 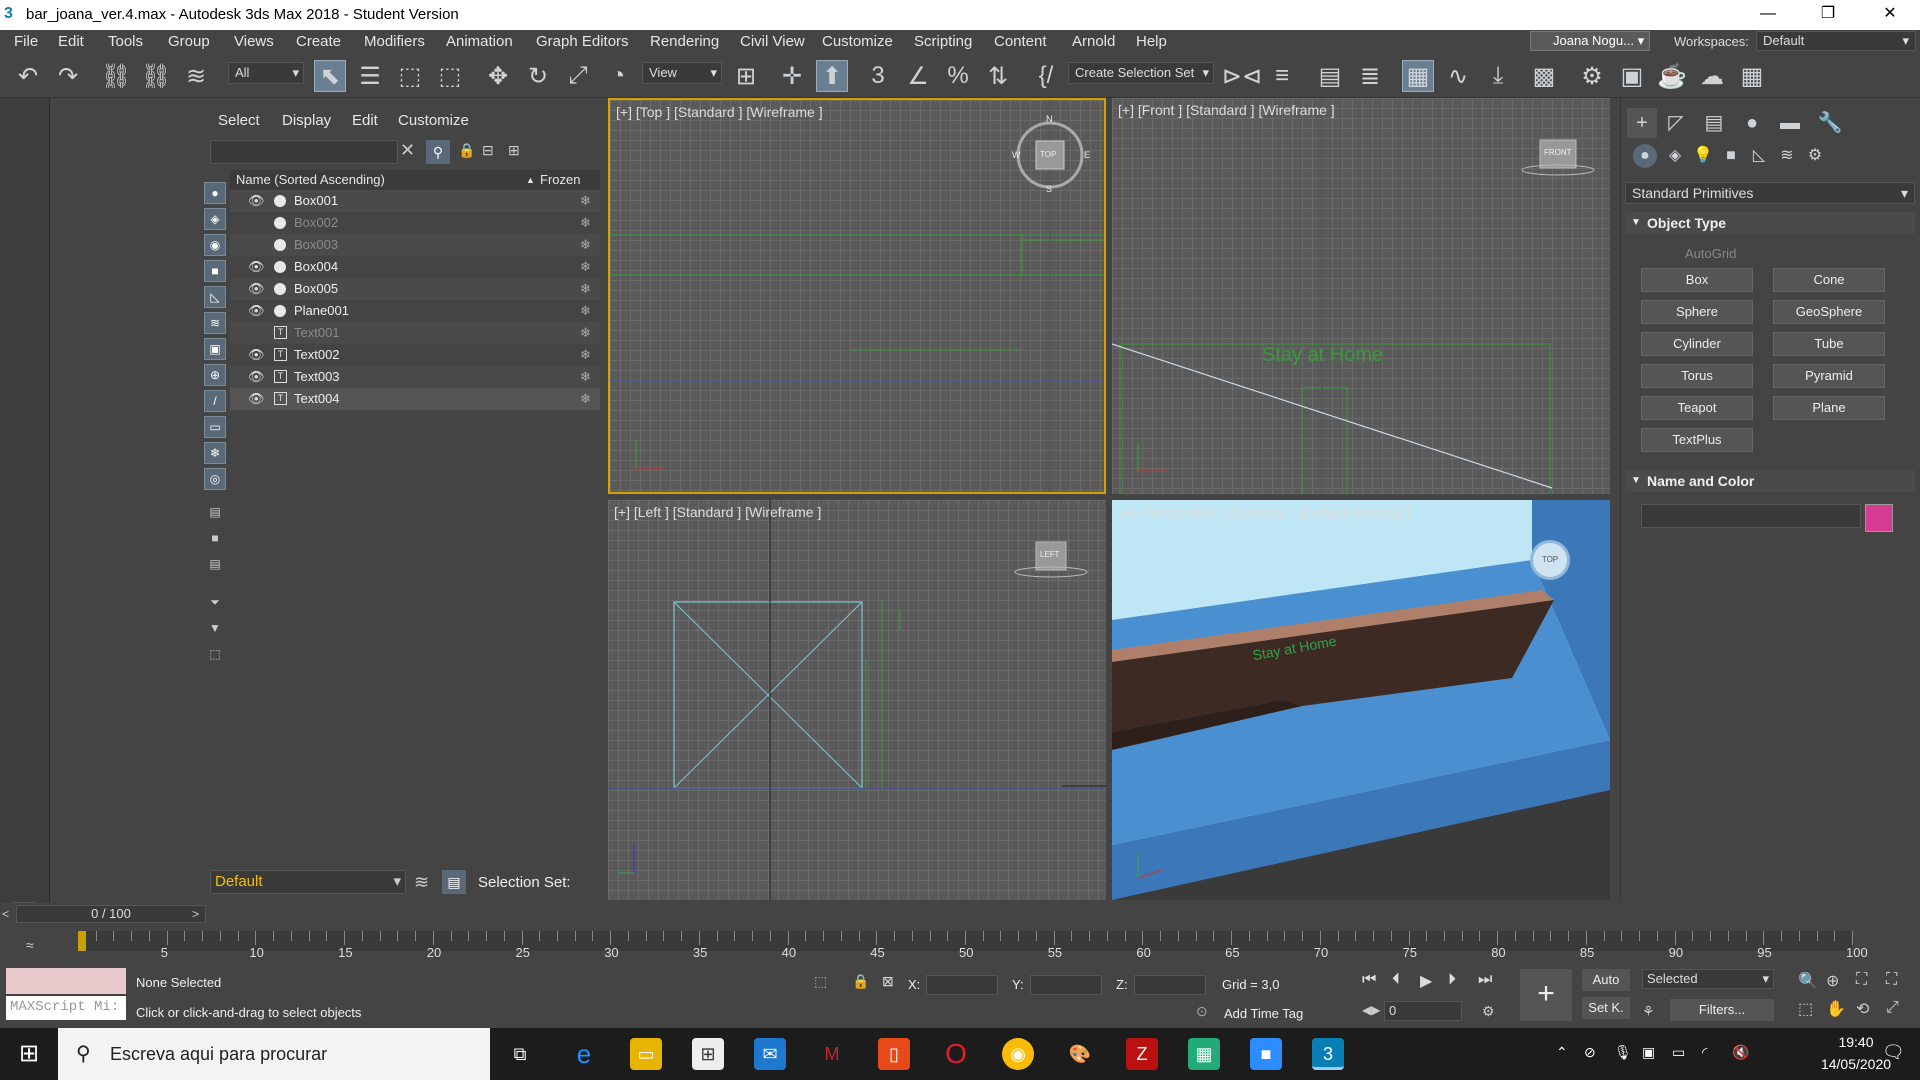 I want to click on display-helpers-icon: ◺, so click(x=215, y=297).